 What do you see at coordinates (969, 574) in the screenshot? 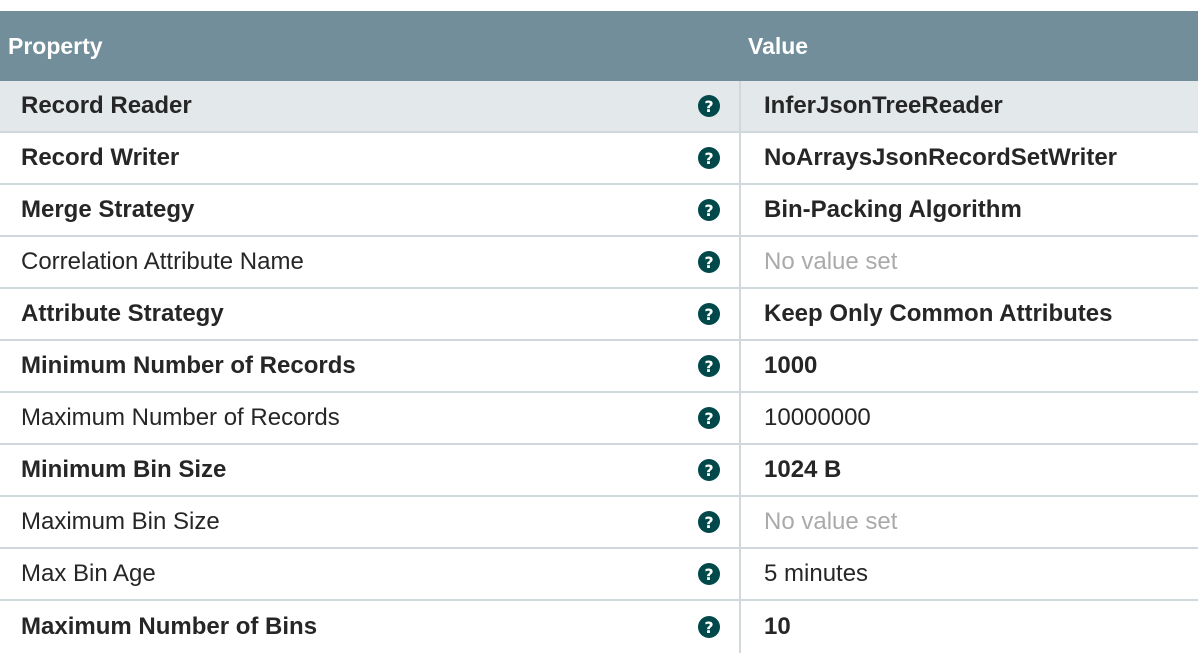
I see `value-cell: 5 minutes` at bounding box center [969, 574].